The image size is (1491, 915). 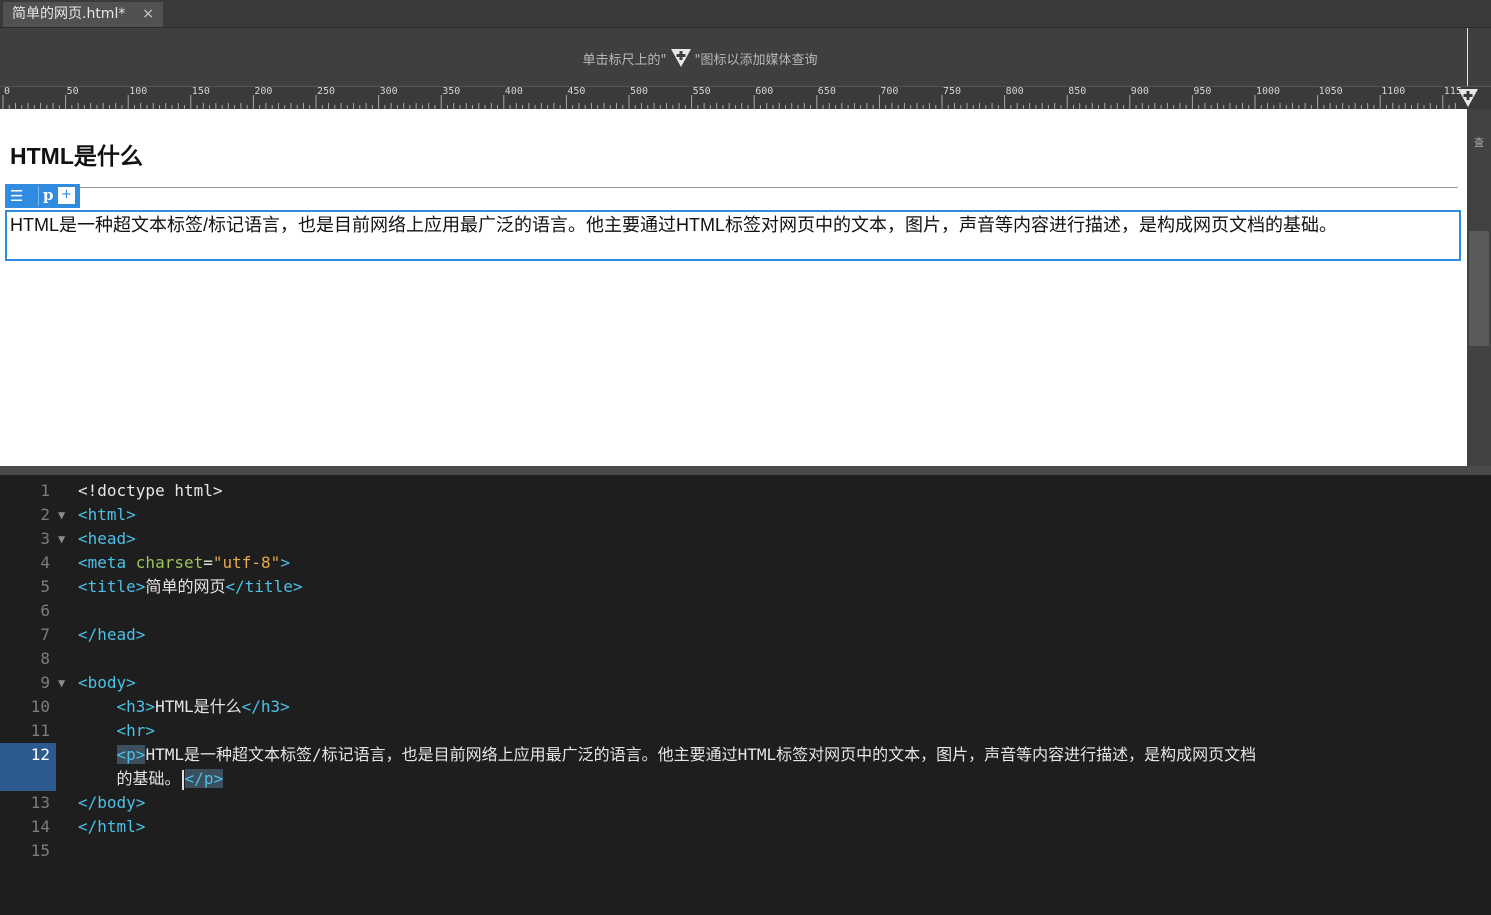 What do you see at coordinates (45, 490) in the screenshot?
I see `line-number: 1` at bounding box center [45, 490].